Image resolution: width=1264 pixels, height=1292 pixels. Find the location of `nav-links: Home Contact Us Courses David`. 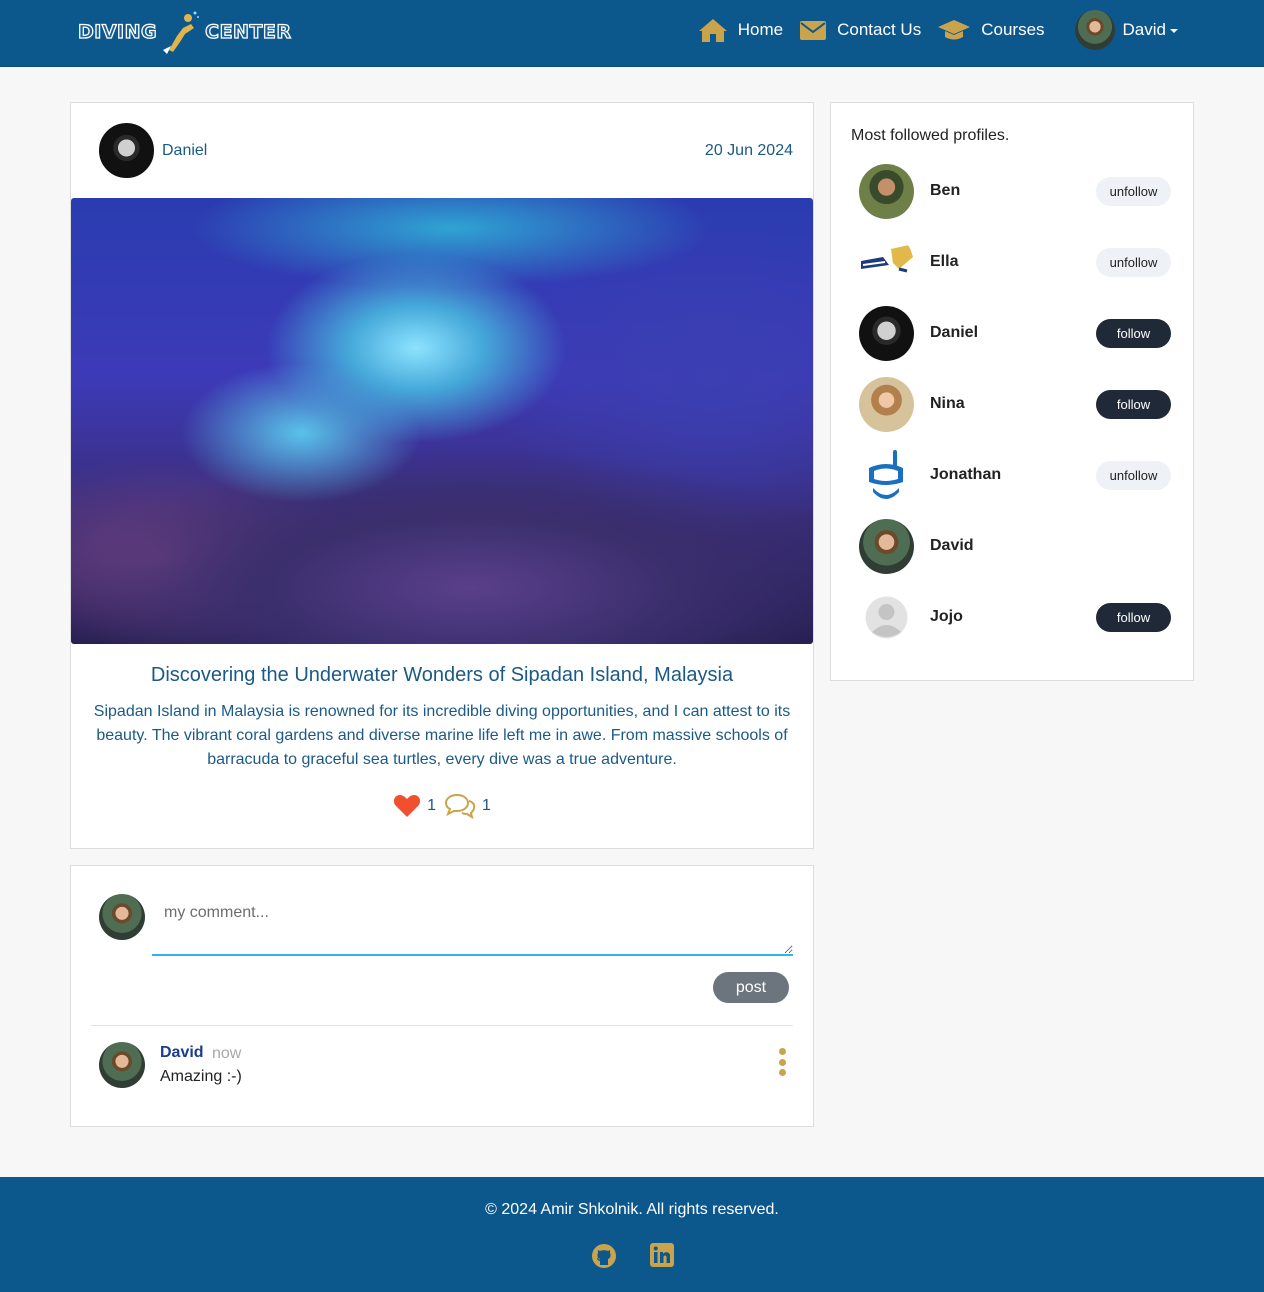

nav-links: Home Contact Us Courses David is located at coordinates (930, 30).